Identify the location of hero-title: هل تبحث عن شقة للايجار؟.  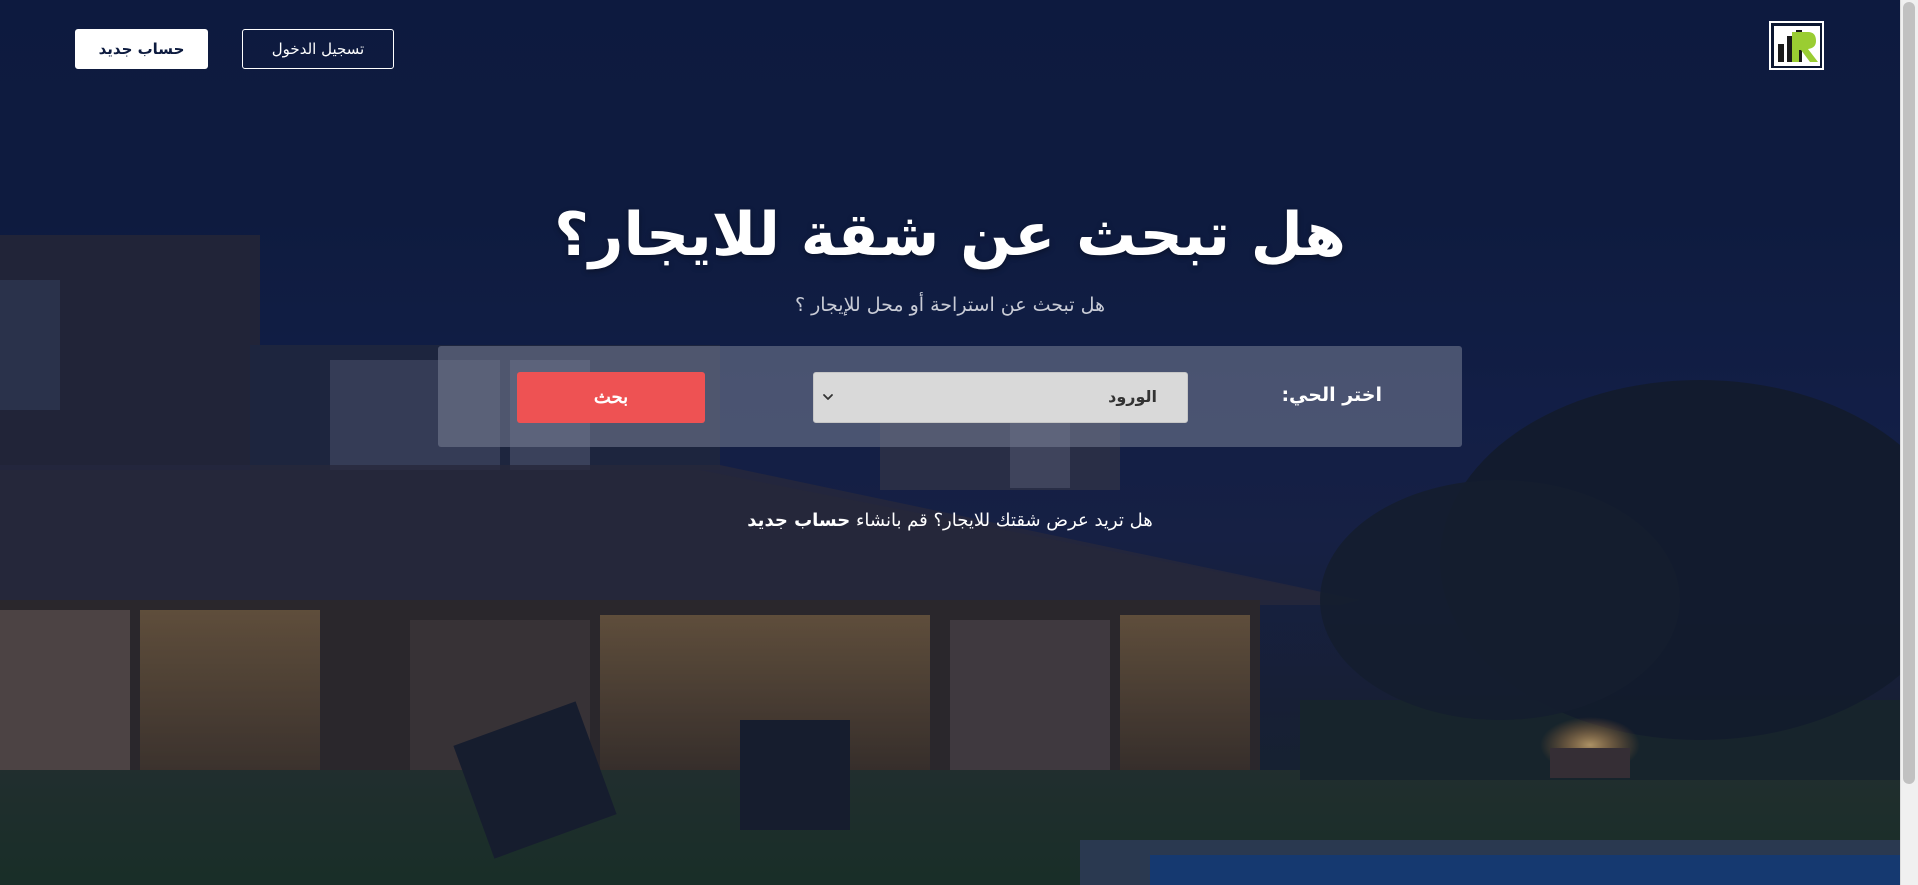
(950, 235).